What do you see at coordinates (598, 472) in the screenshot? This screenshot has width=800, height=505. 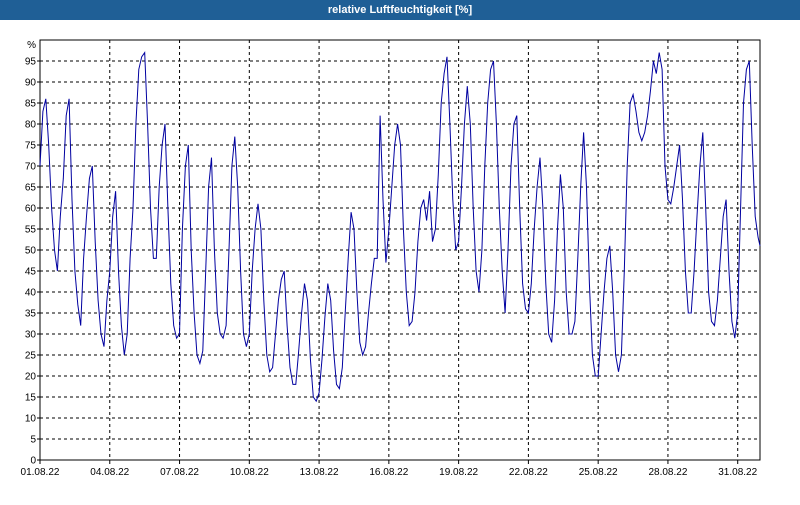 I see `x-tick-label: 25.08.22` at bounding box center [598, 472].